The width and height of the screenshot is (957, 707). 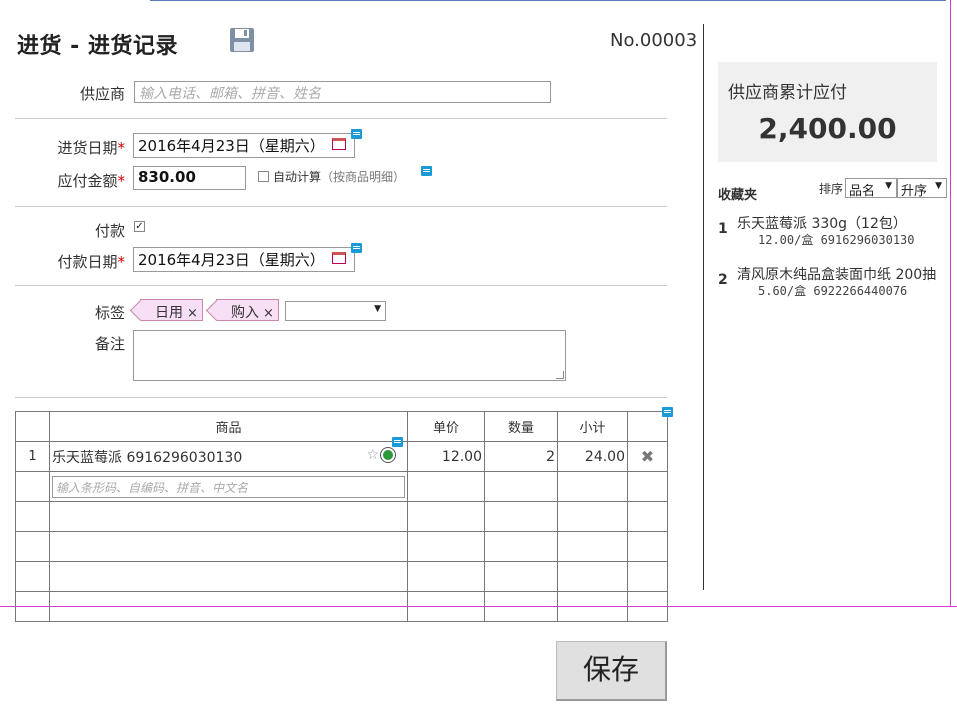 What do you see at coordinates (242, 40) in the screenshot?
I see `floppy-save-icon` at bounding box center [242, 40].